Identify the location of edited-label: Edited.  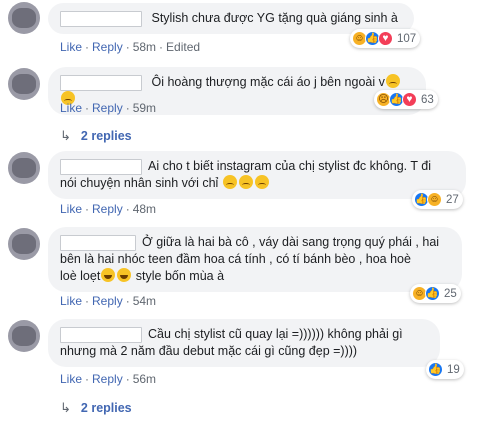
(183, 47).